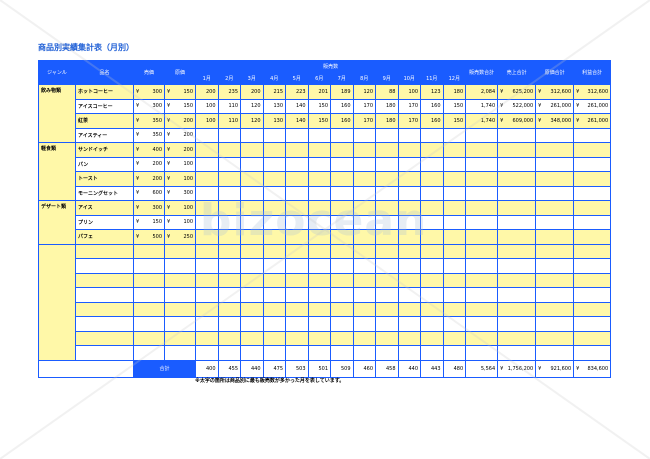 This screenshot has height=459, width=650. I want to click on month-count-cell: 100, so click(207, 121).